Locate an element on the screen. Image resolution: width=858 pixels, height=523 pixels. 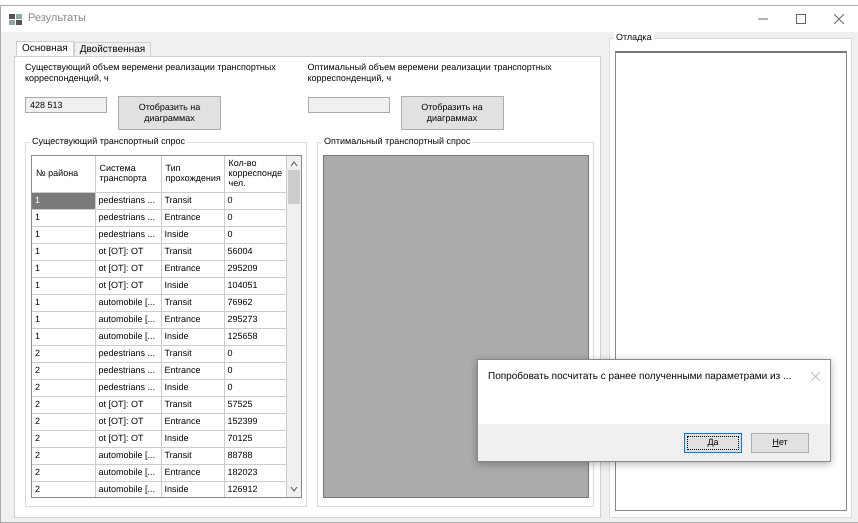
window-title: Результаты is located at coordinates (57, 19).